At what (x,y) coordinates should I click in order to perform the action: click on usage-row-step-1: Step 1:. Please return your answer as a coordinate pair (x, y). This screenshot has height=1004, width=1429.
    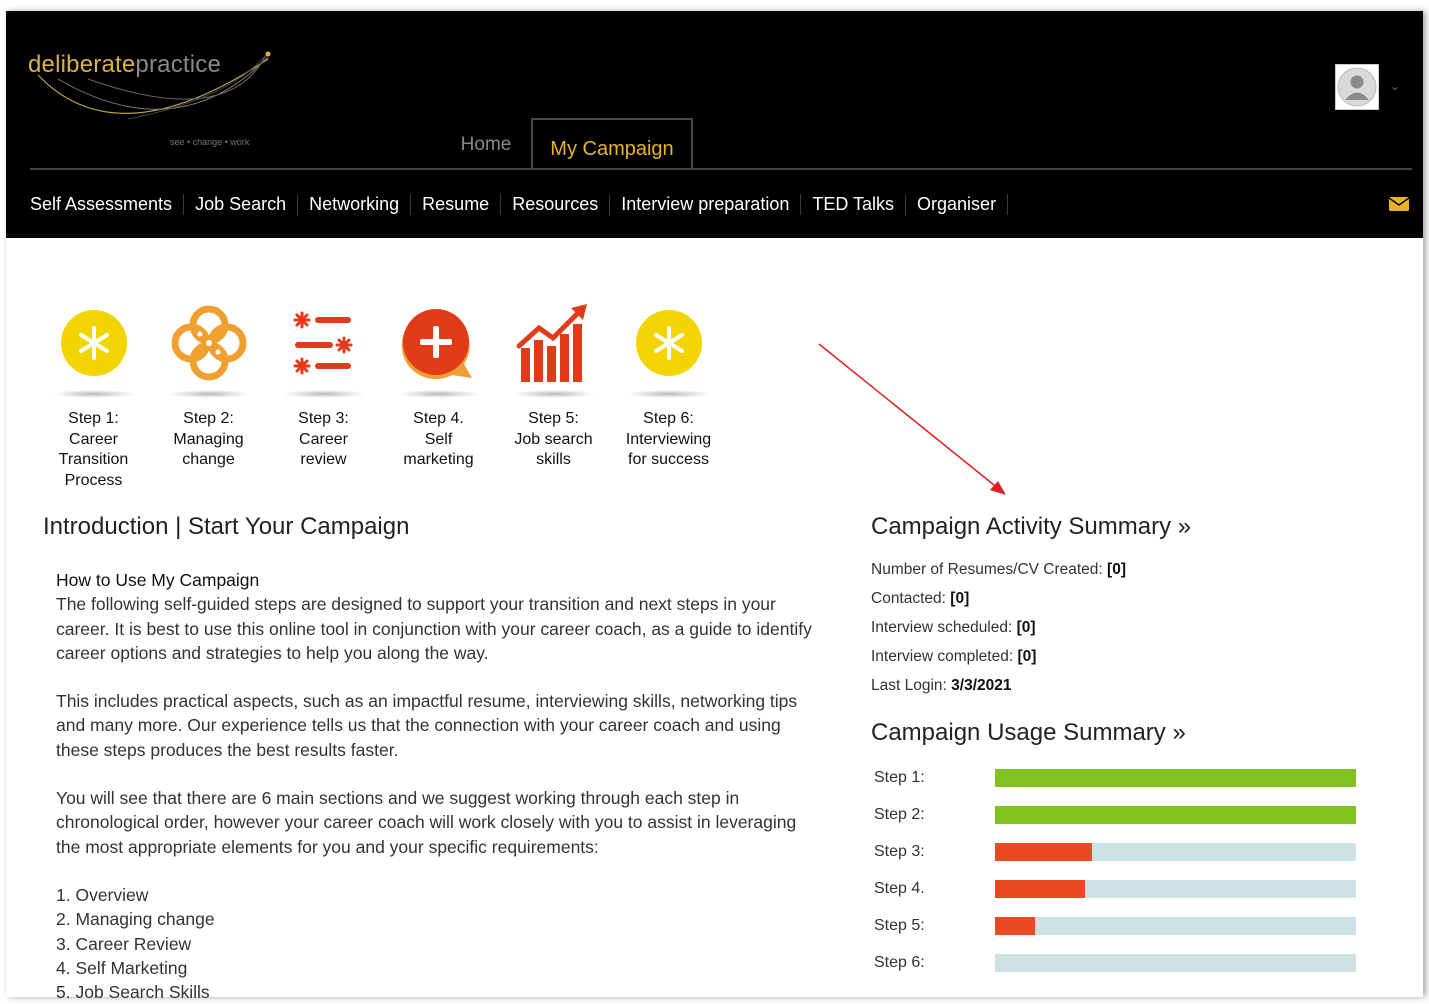
    Looking at the image, I should click on (1124, 778).